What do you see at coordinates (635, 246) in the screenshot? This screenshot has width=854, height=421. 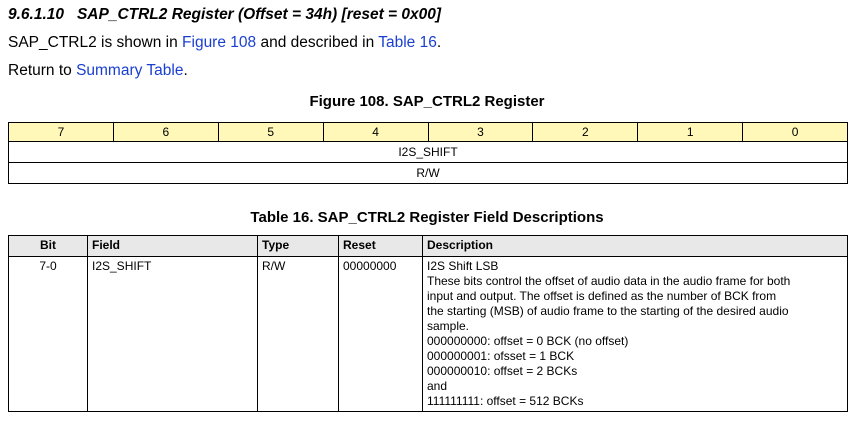 I see `header-description: Description` at bounding box center [635, 246].